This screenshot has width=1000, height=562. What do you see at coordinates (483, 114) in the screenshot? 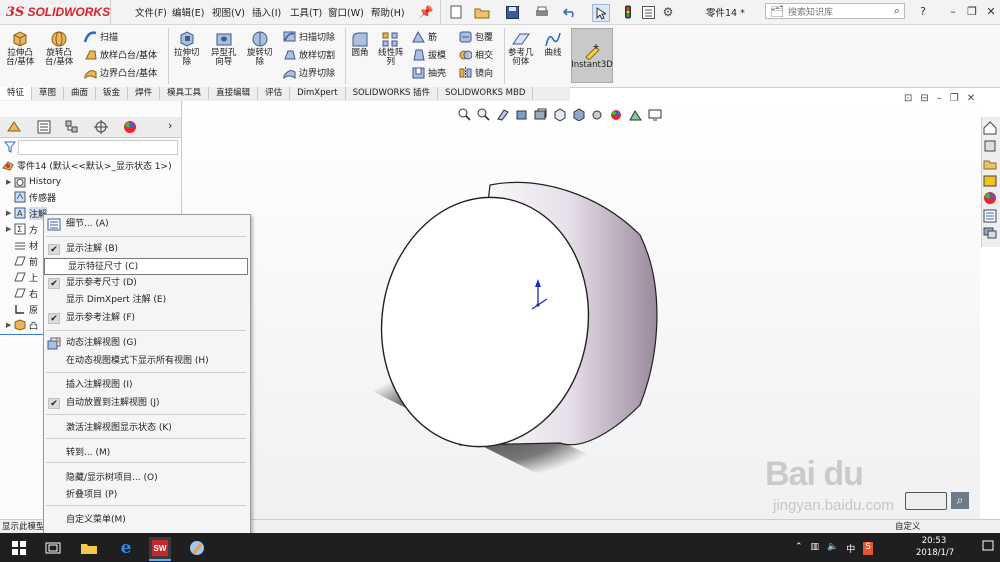
I see `zoom-to-area-icon` at bounding box center [483, 114].